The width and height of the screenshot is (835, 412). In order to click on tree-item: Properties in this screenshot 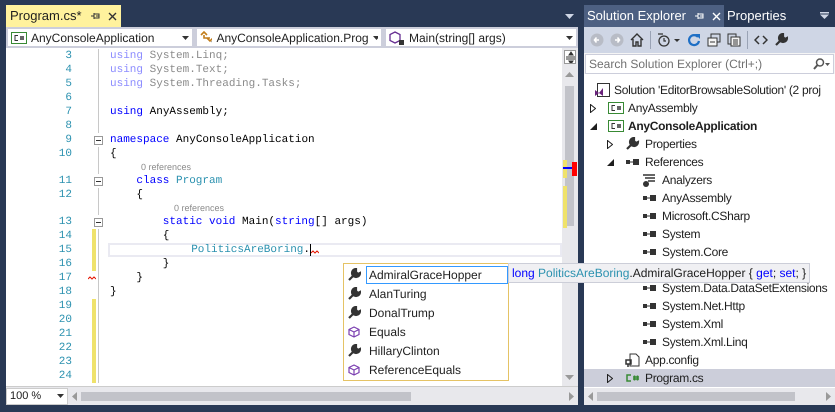, I will do `click(709, 144)`.